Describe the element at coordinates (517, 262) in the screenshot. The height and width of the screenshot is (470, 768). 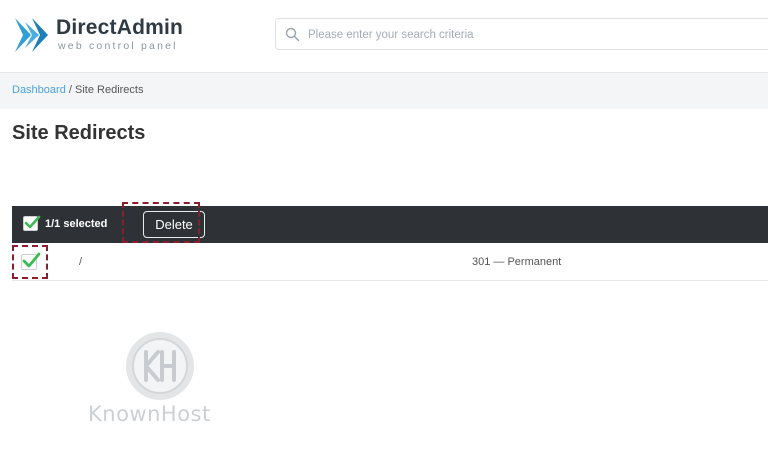
I see `redirect-type-cell: 301 — Permanent` at that location.